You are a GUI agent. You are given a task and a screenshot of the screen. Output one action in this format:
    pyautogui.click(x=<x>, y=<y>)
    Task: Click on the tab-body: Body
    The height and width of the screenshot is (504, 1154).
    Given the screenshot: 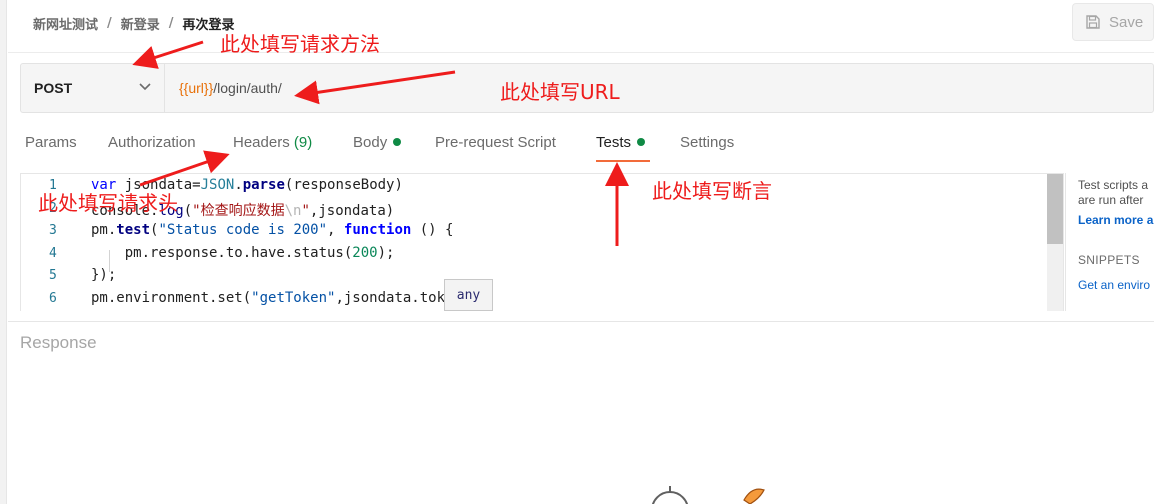 What is the action you would take?
    pyautogui.click(x=377, y=142)
    